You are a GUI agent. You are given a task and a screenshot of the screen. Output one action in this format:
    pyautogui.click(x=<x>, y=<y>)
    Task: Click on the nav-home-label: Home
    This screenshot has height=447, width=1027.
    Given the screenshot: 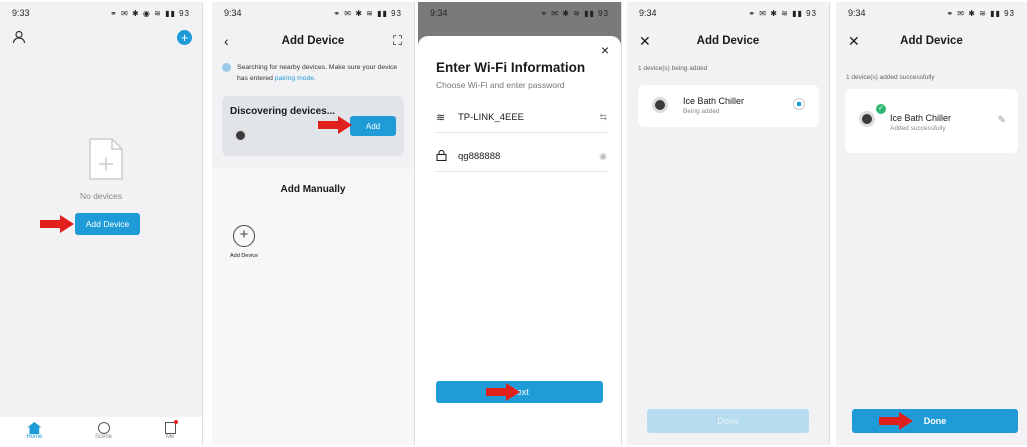 What is the action you would take?
    pyautogui.click(x=34, y=437)
    